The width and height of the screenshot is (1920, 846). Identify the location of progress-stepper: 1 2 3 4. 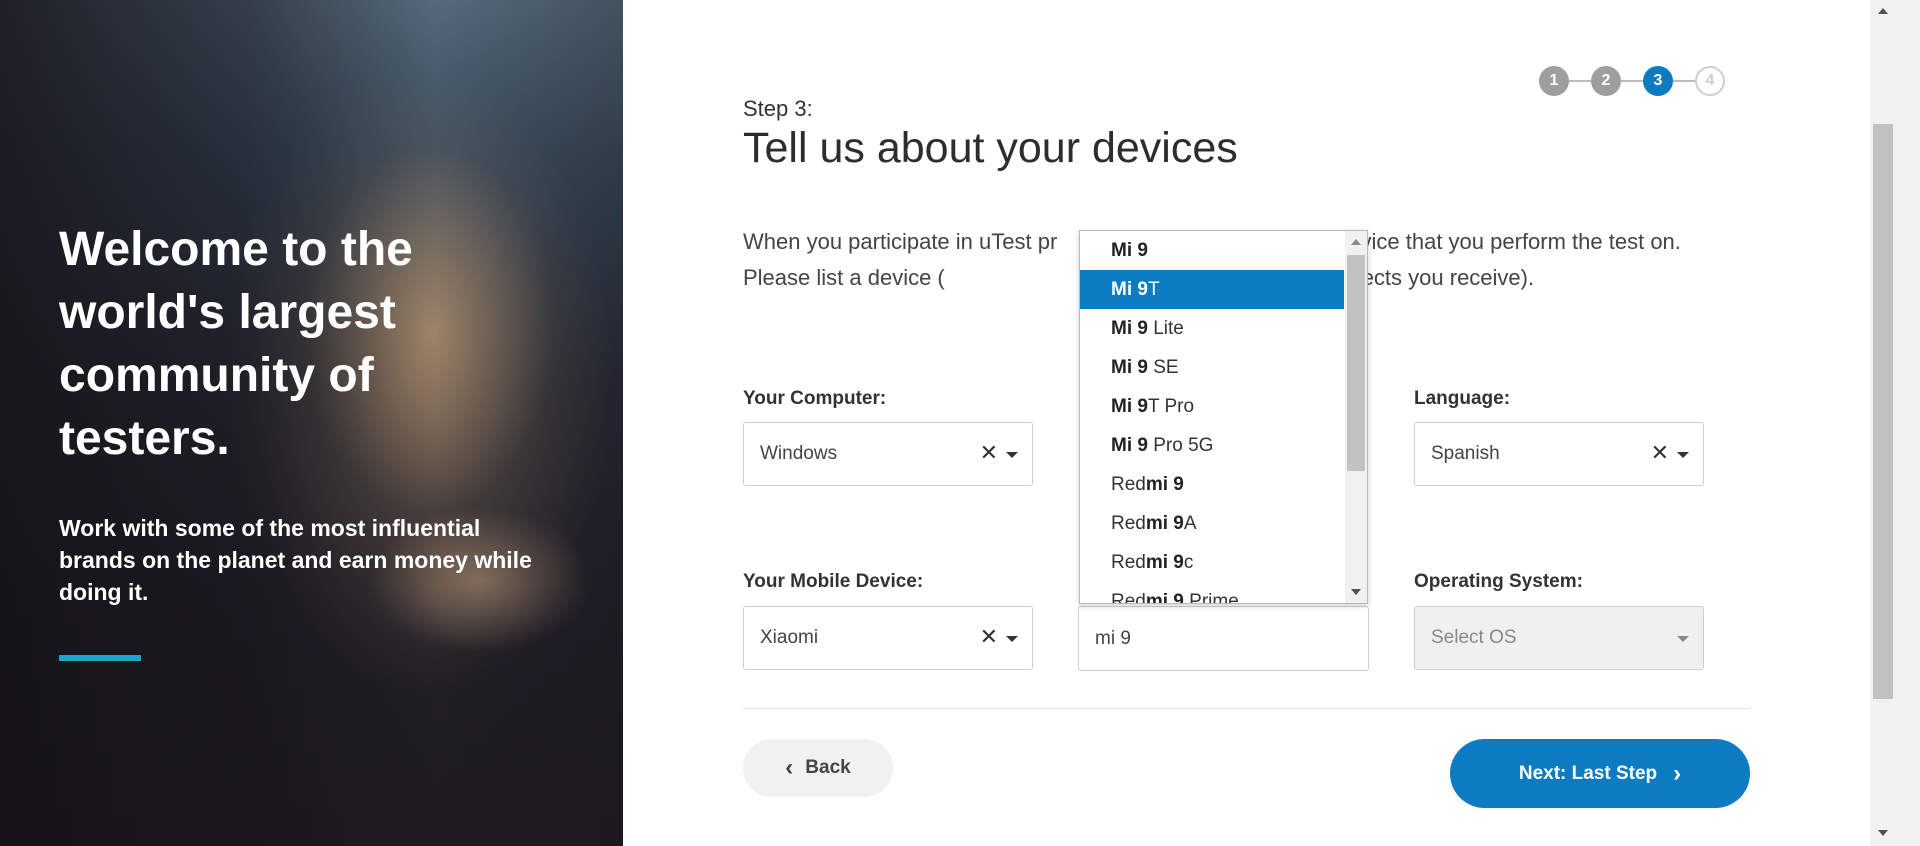
(1632, 81).